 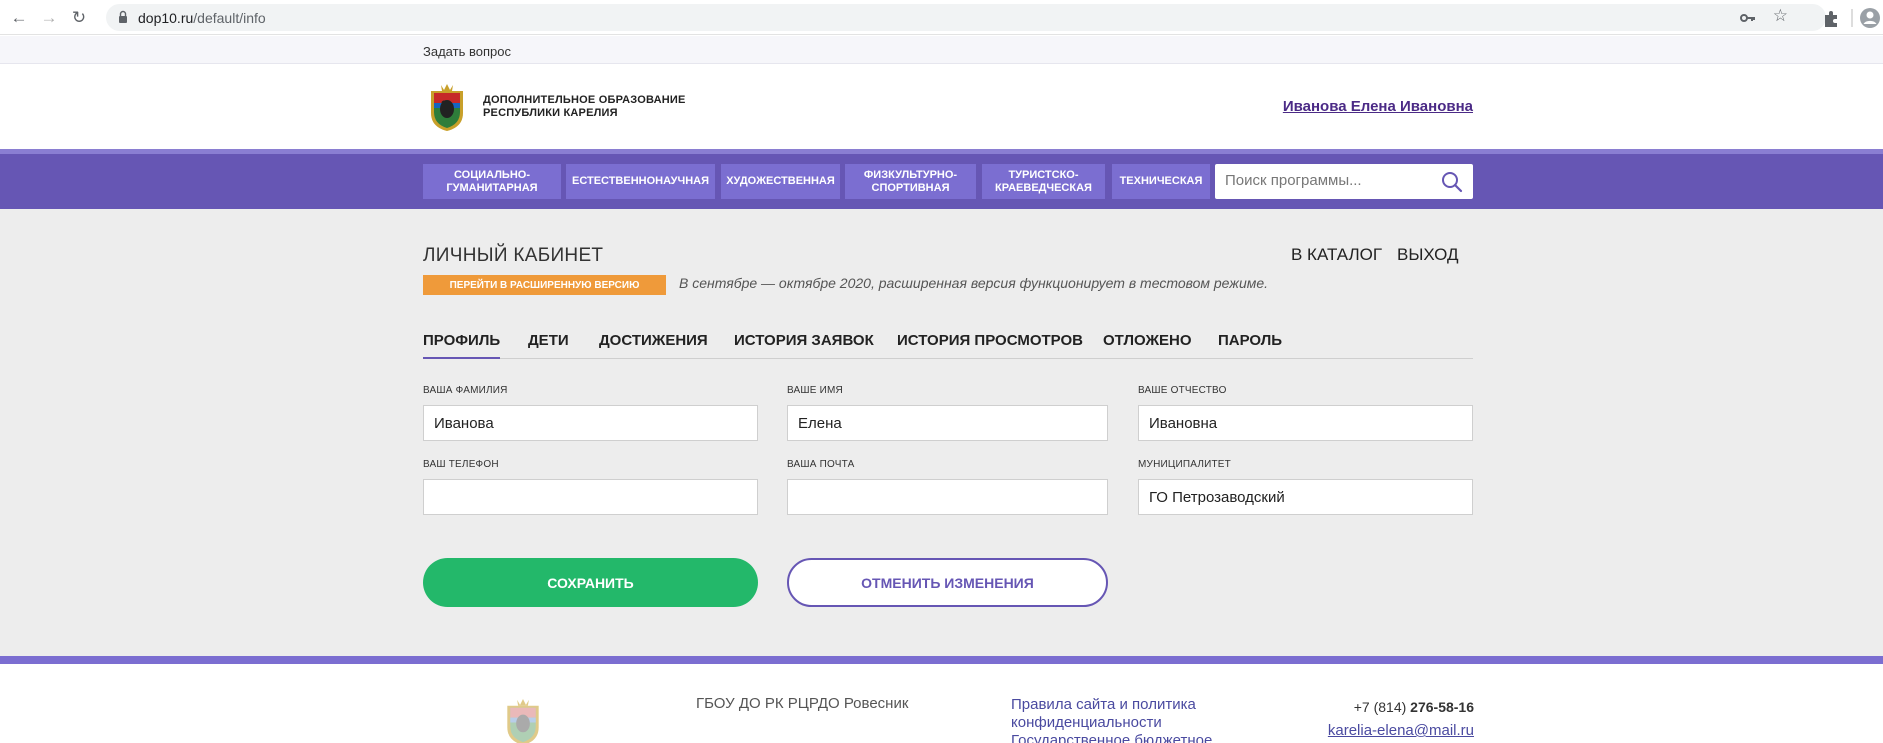 I want to click on bookmark-star-icon: ☆, so click(x=1780, y=16).